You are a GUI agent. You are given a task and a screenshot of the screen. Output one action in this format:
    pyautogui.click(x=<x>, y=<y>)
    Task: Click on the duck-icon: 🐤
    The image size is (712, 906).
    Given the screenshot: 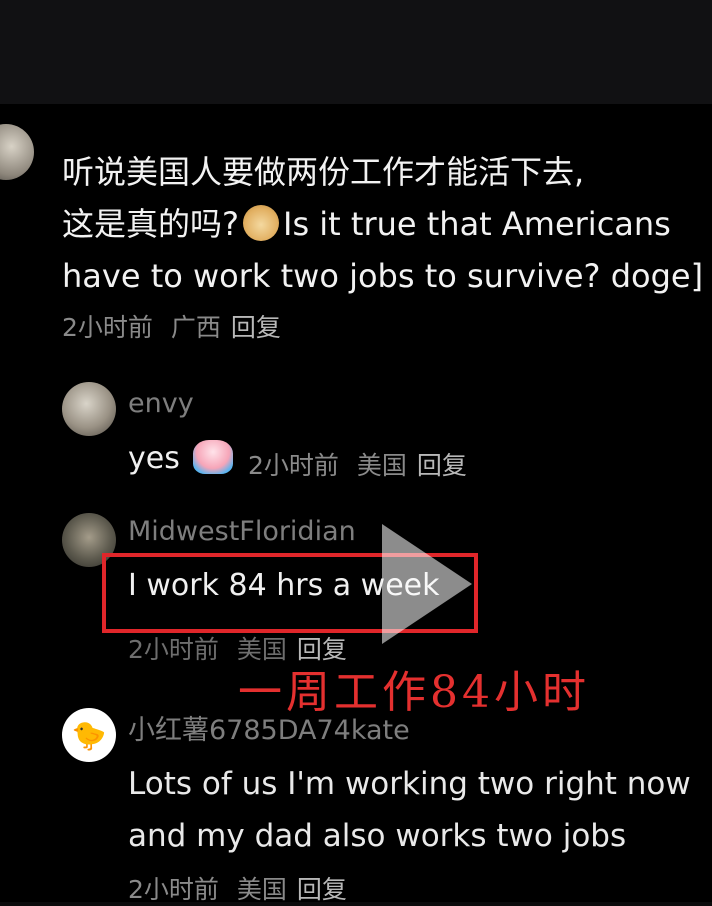 What is the action you would take?
    pyautogui.click(x=89, y=735)
    